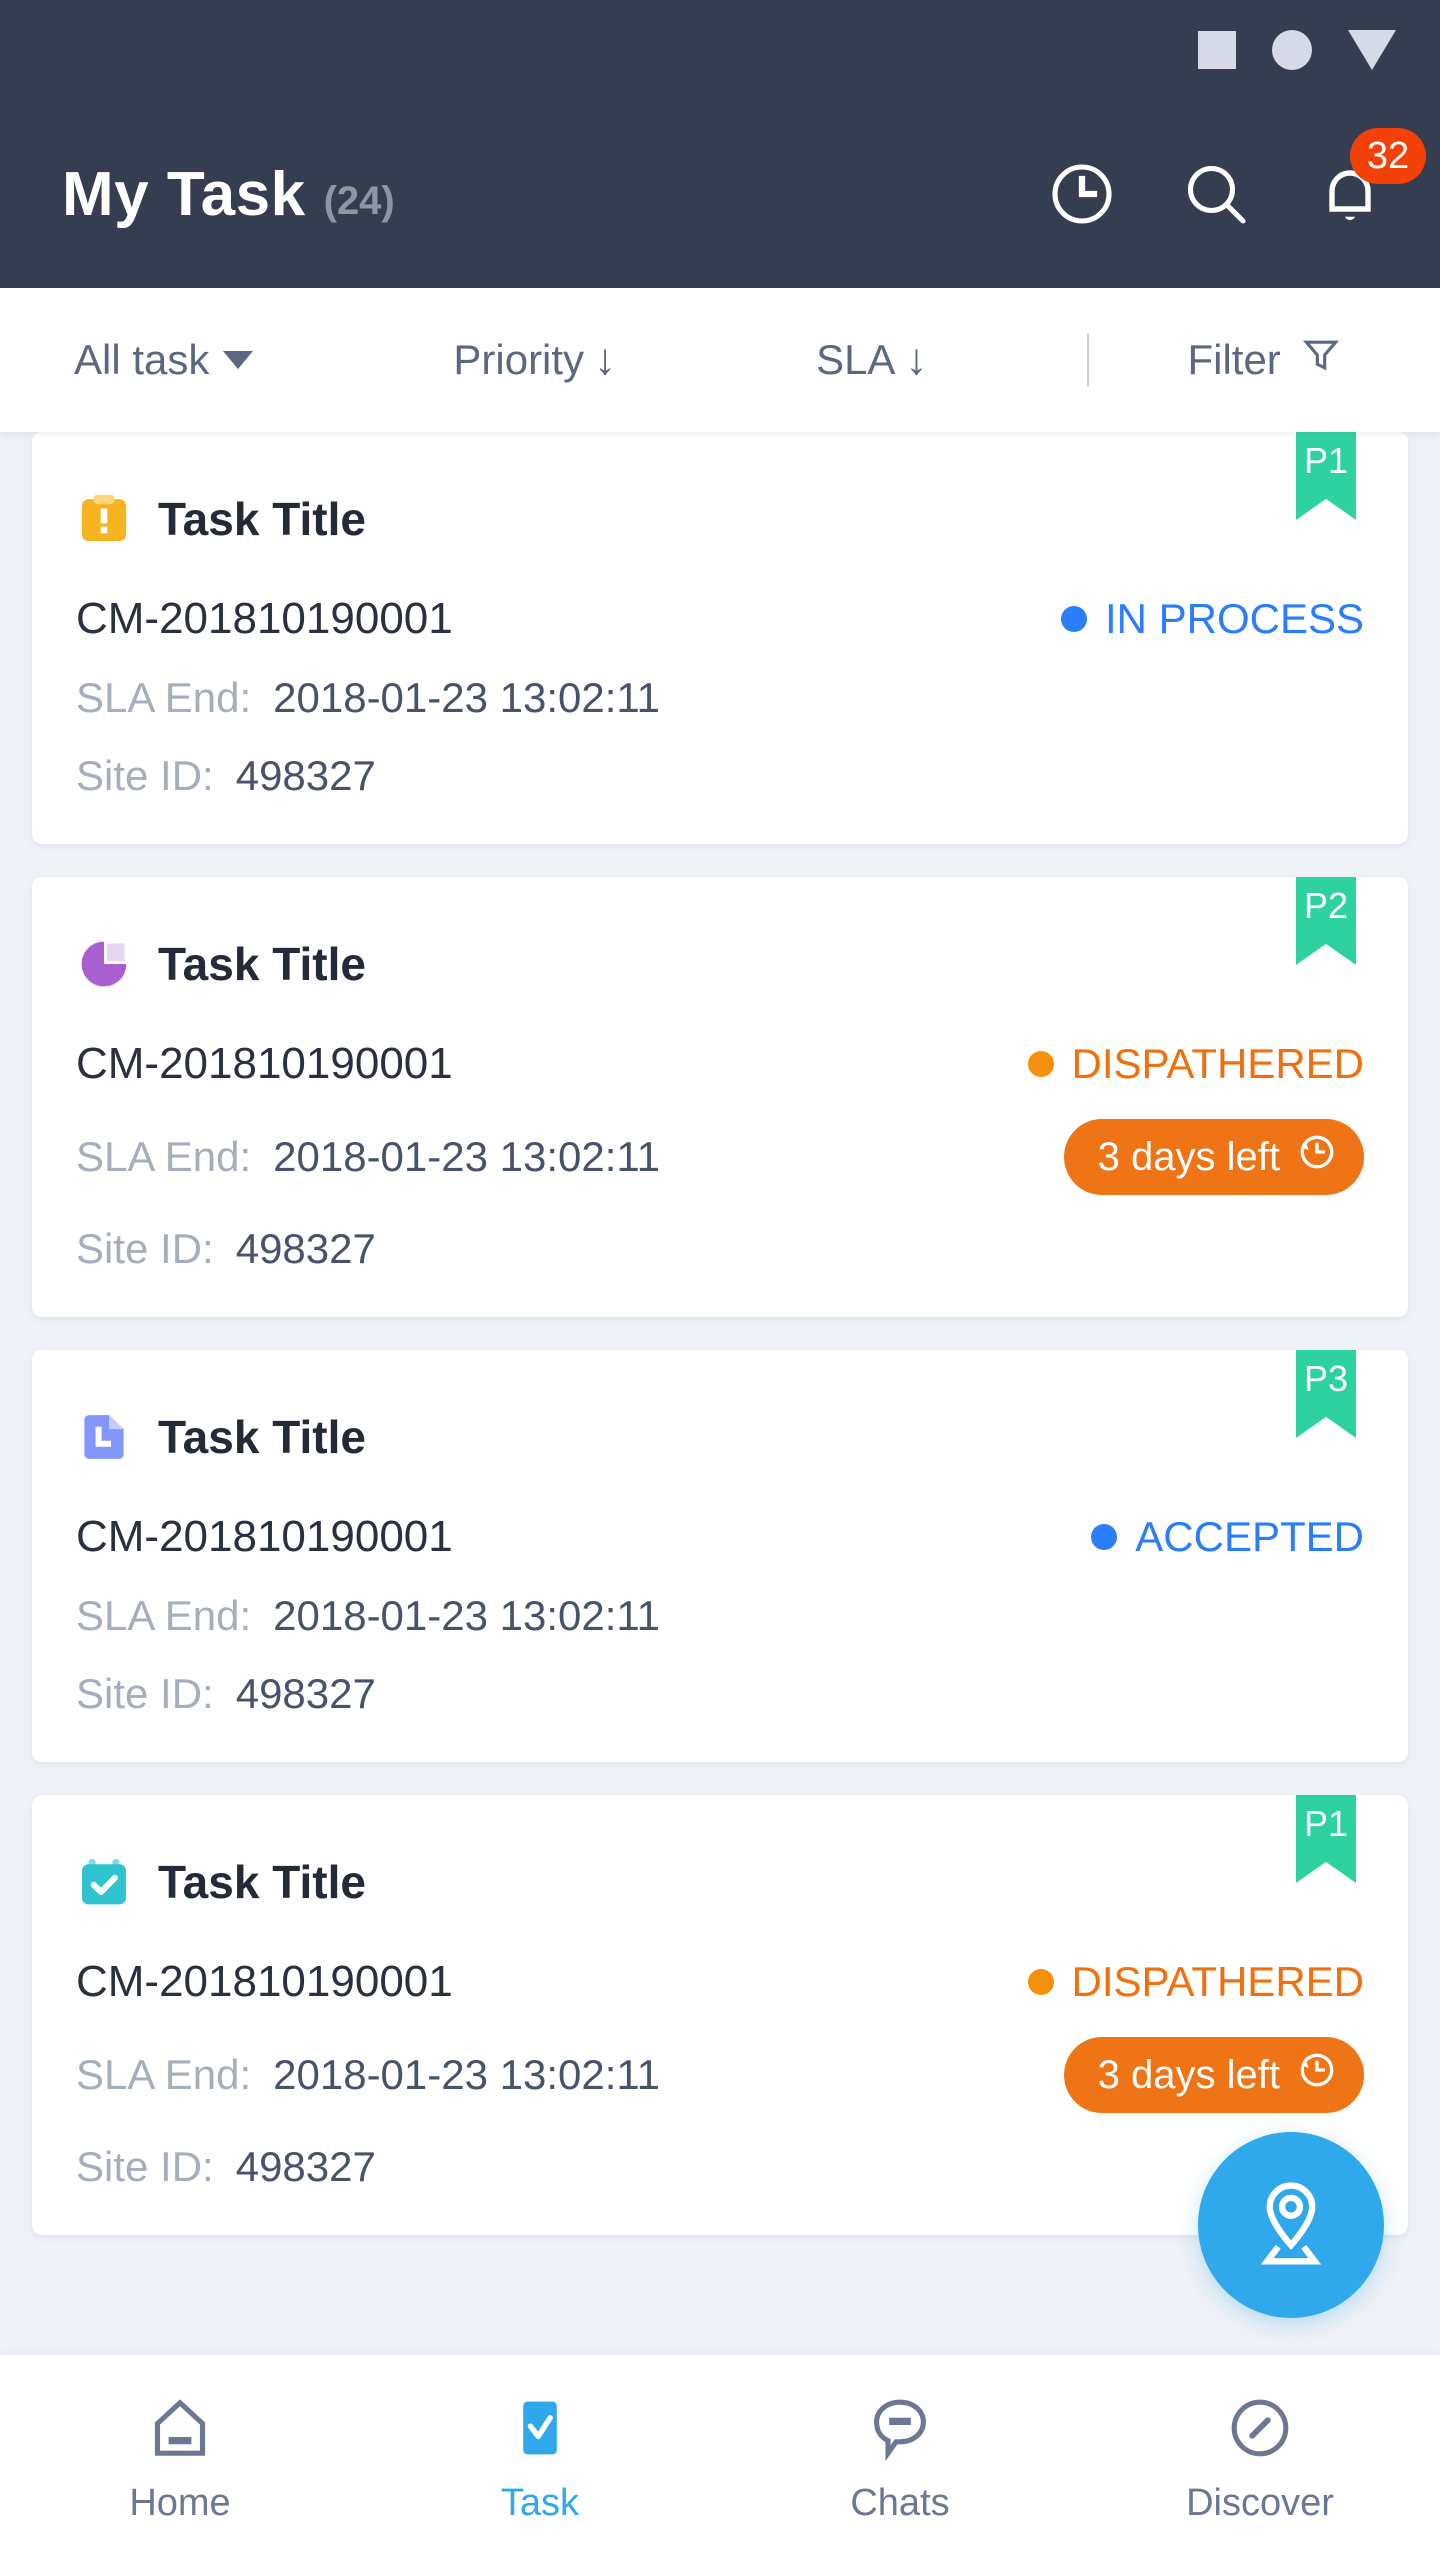  I want to click on priority-label: Priority, so click(519, 359).